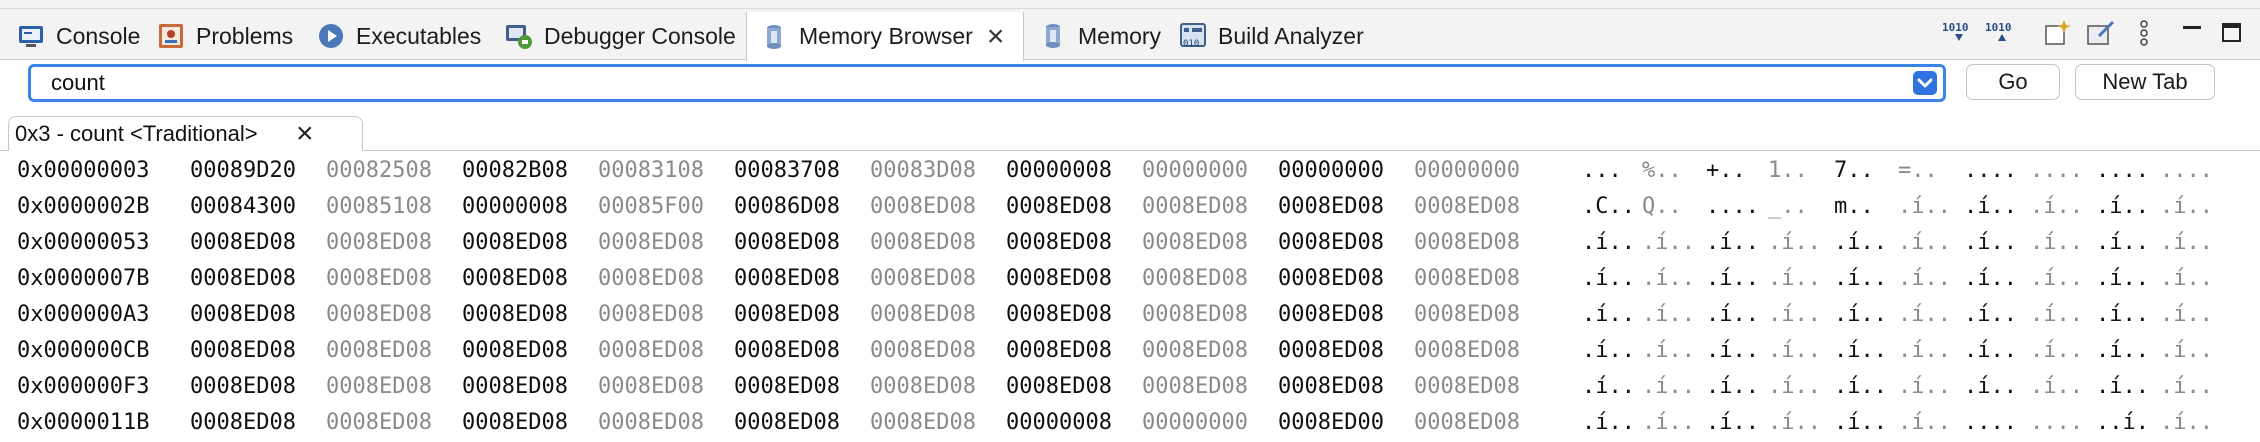  What do you see at coordinates (1271, 36) in the screenshot?
I see `tab-build-analyzer: 010 Build Analyzer` at bounding box center [1271, 36].